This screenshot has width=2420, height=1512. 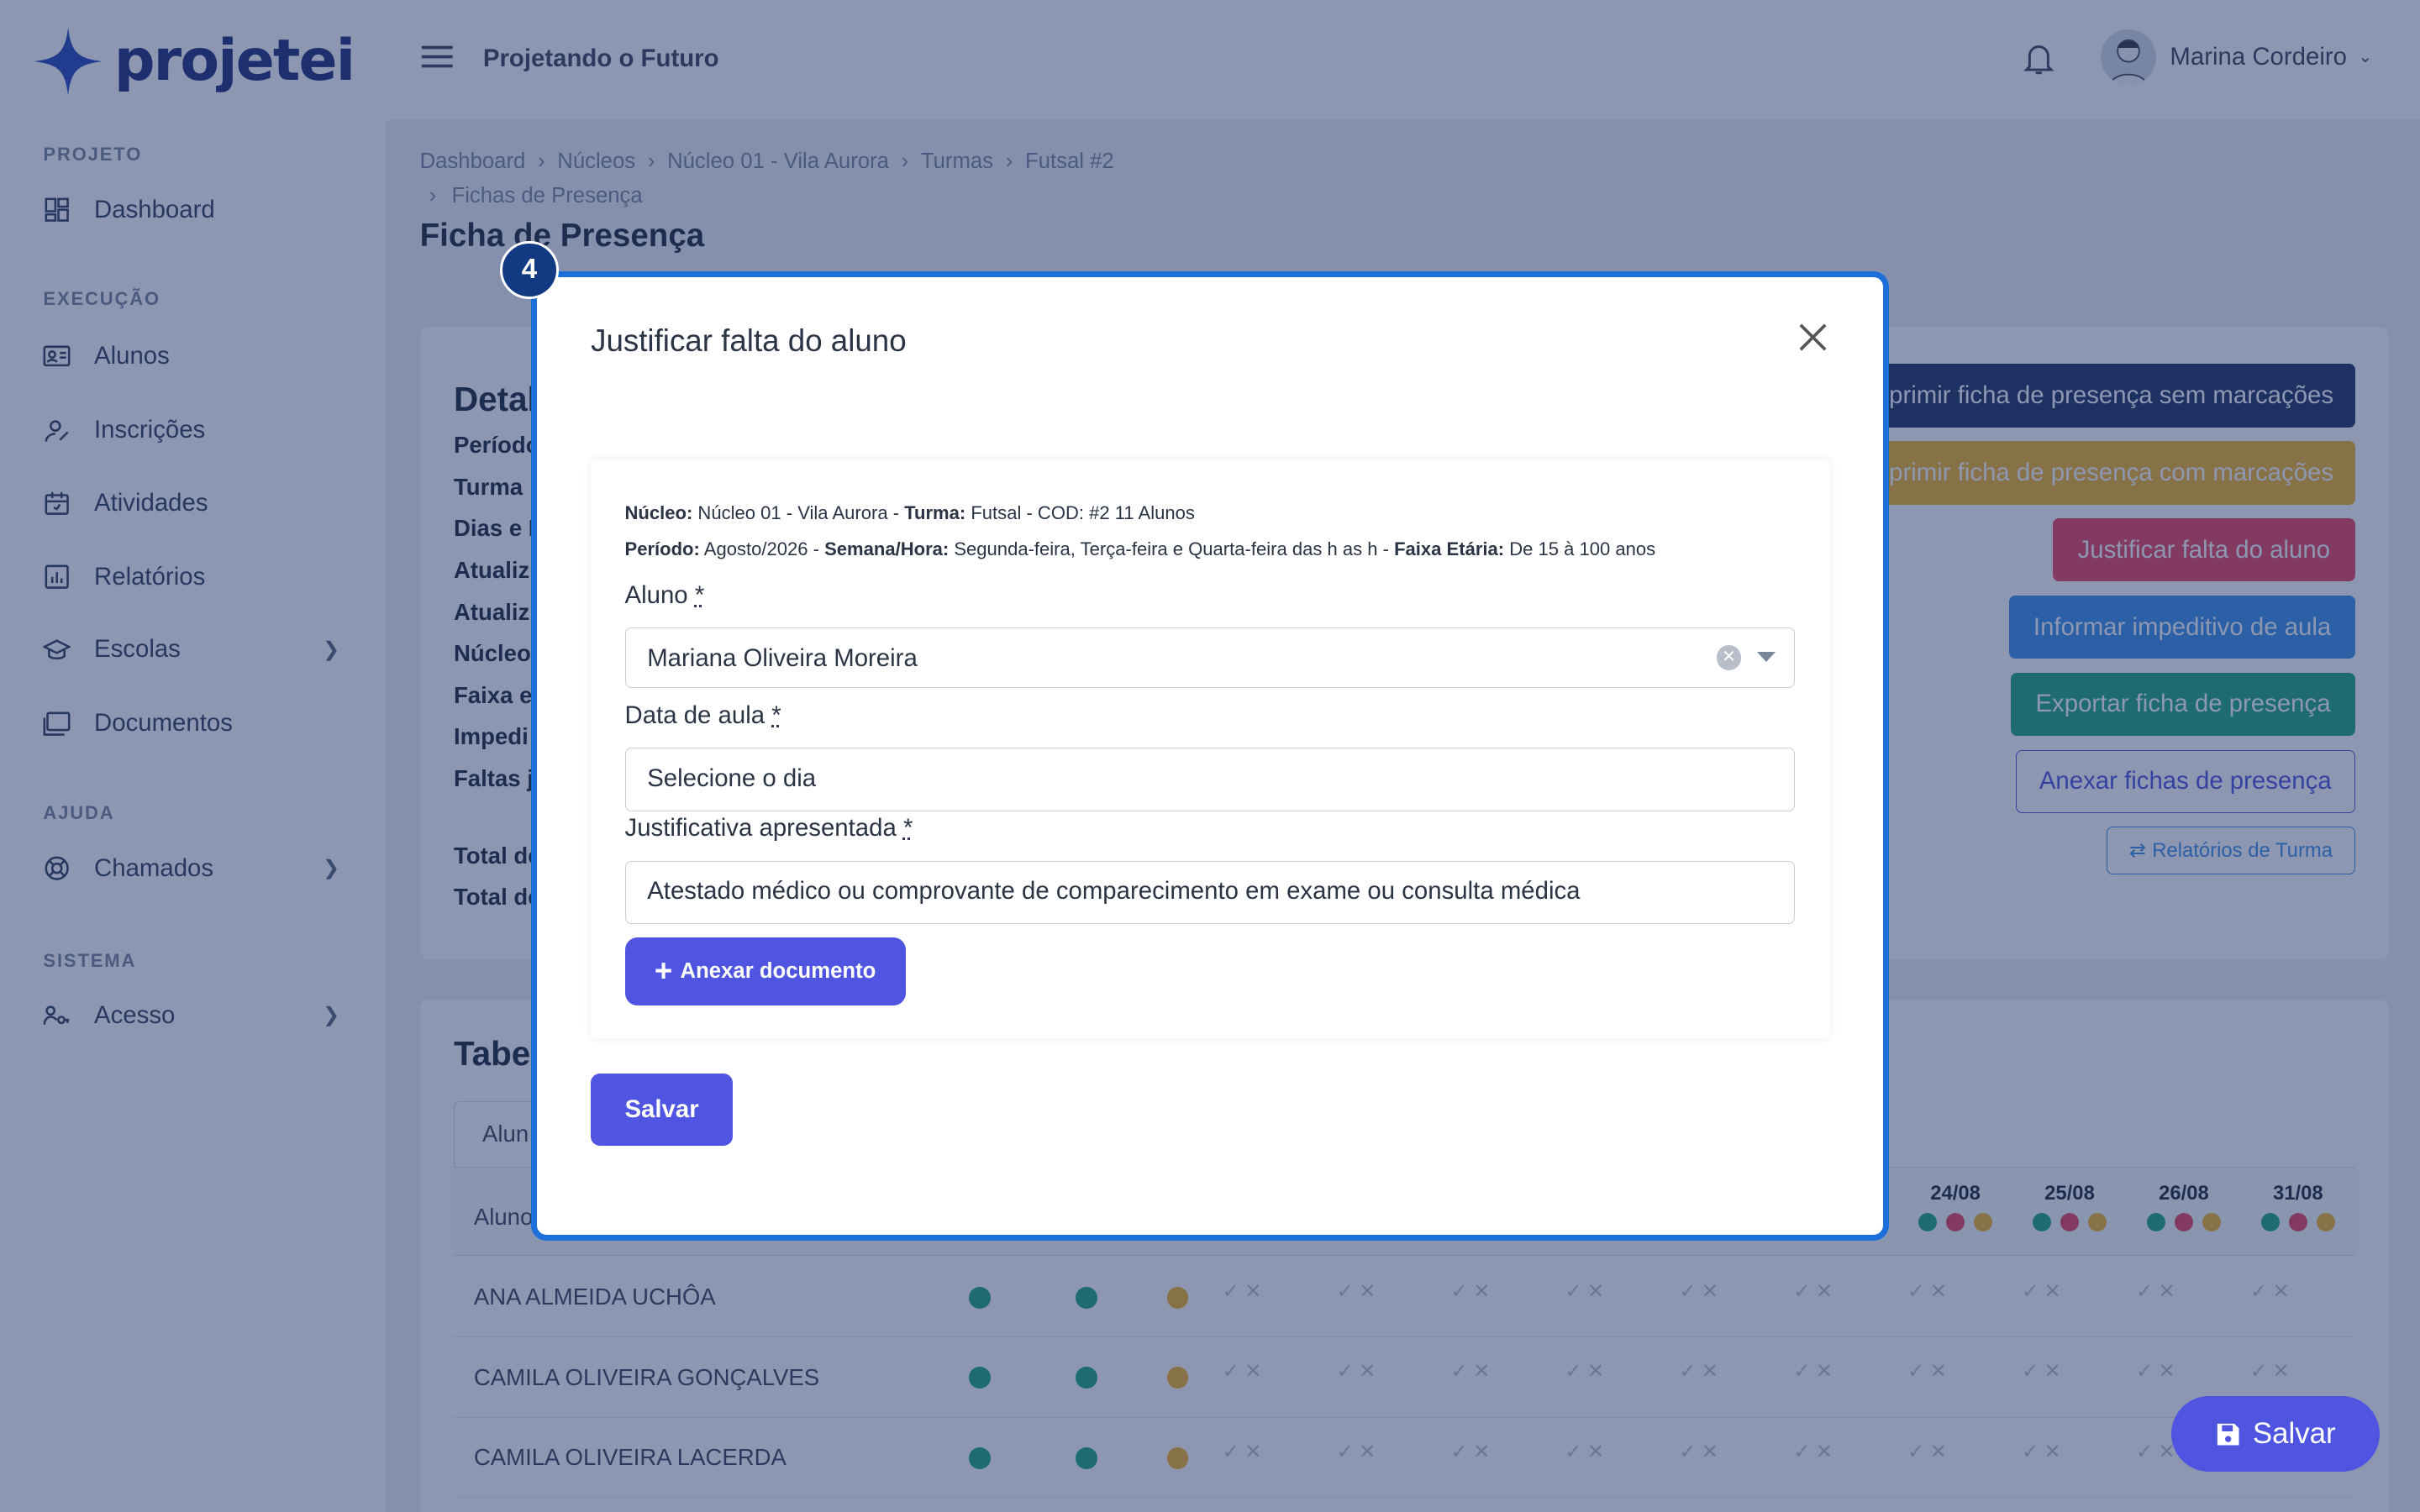 I want to click on justificativa-label: Justificativa apresentada *, so click(x=769, y=828).